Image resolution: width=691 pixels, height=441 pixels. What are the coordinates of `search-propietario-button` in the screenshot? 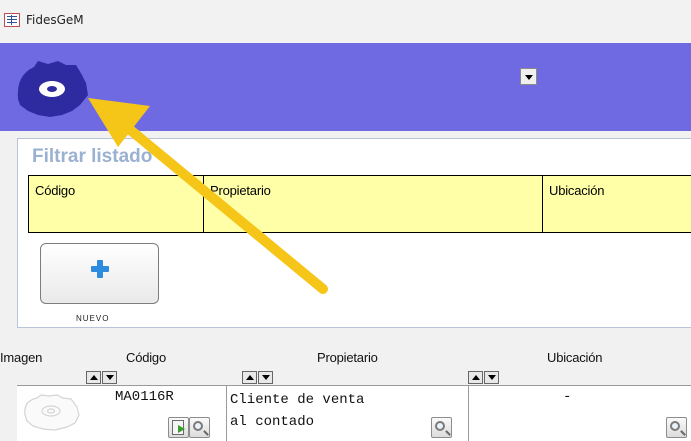 It's located at (441, 427).